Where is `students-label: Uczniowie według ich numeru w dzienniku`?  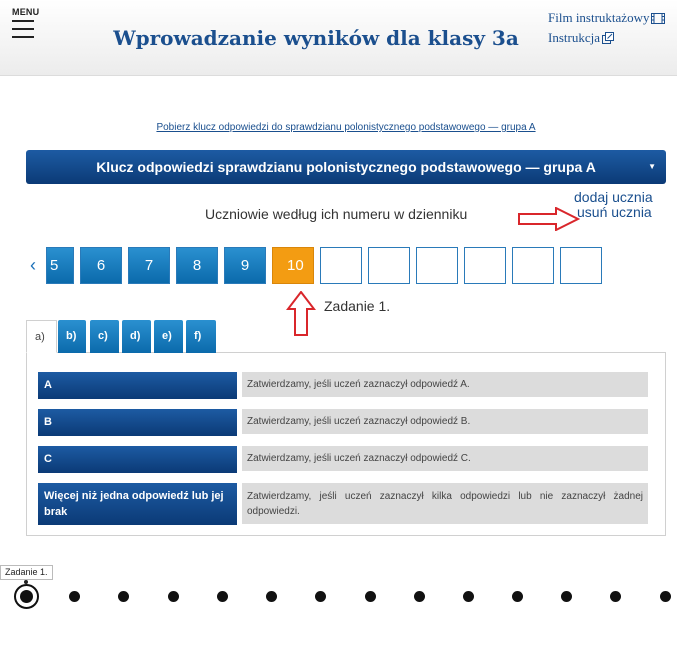
students-label: Uczniowie według ich numeru w dzienniku is located at coordinates (336, 214).